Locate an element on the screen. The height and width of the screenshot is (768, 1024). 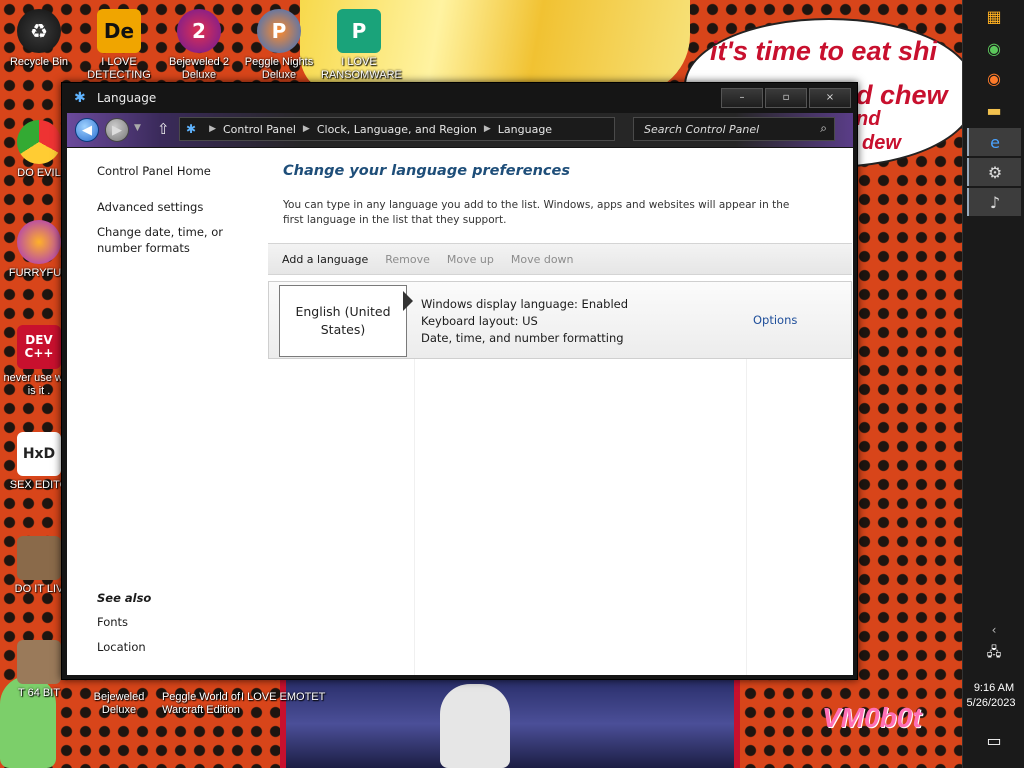
bubble-text-1: it's time to eat shi is located at coordinates (823, 51).